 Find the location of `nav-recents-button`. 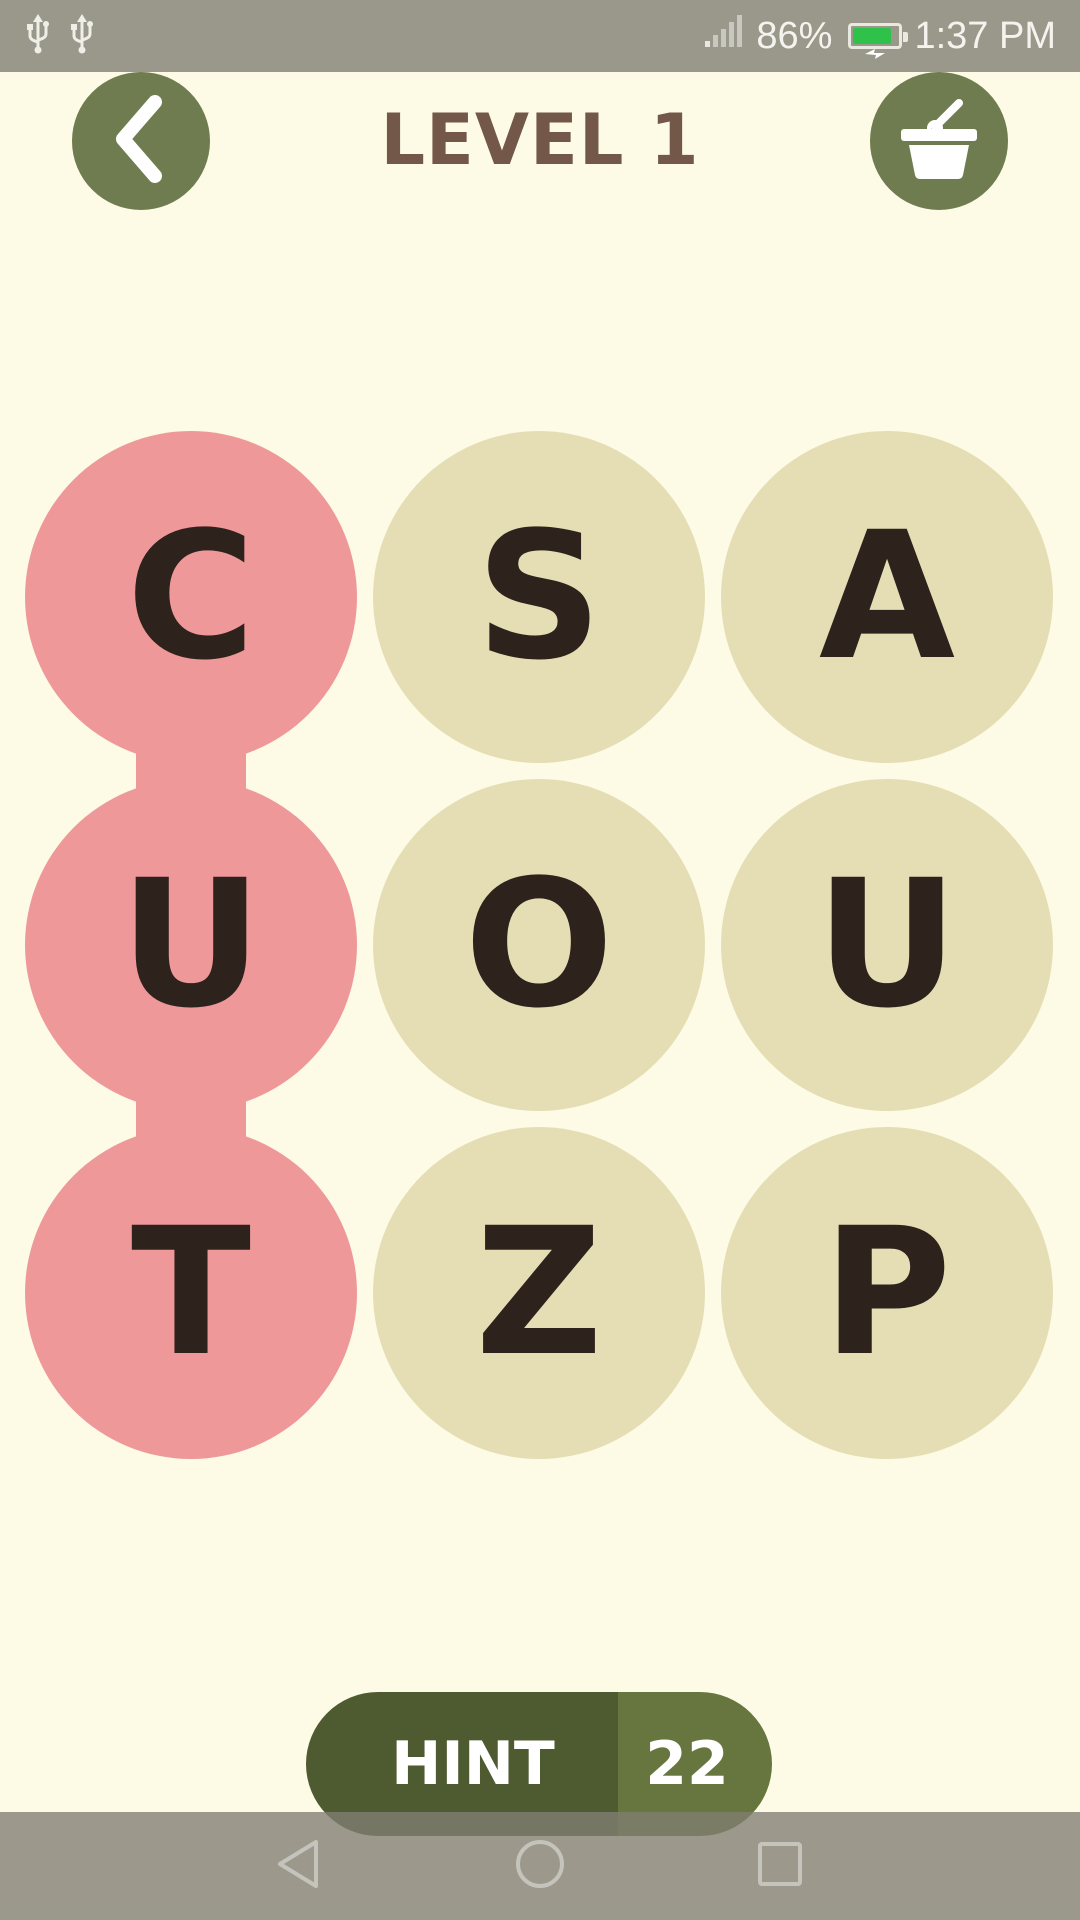

nav-recents-button is located at coordinates (780, 1866).